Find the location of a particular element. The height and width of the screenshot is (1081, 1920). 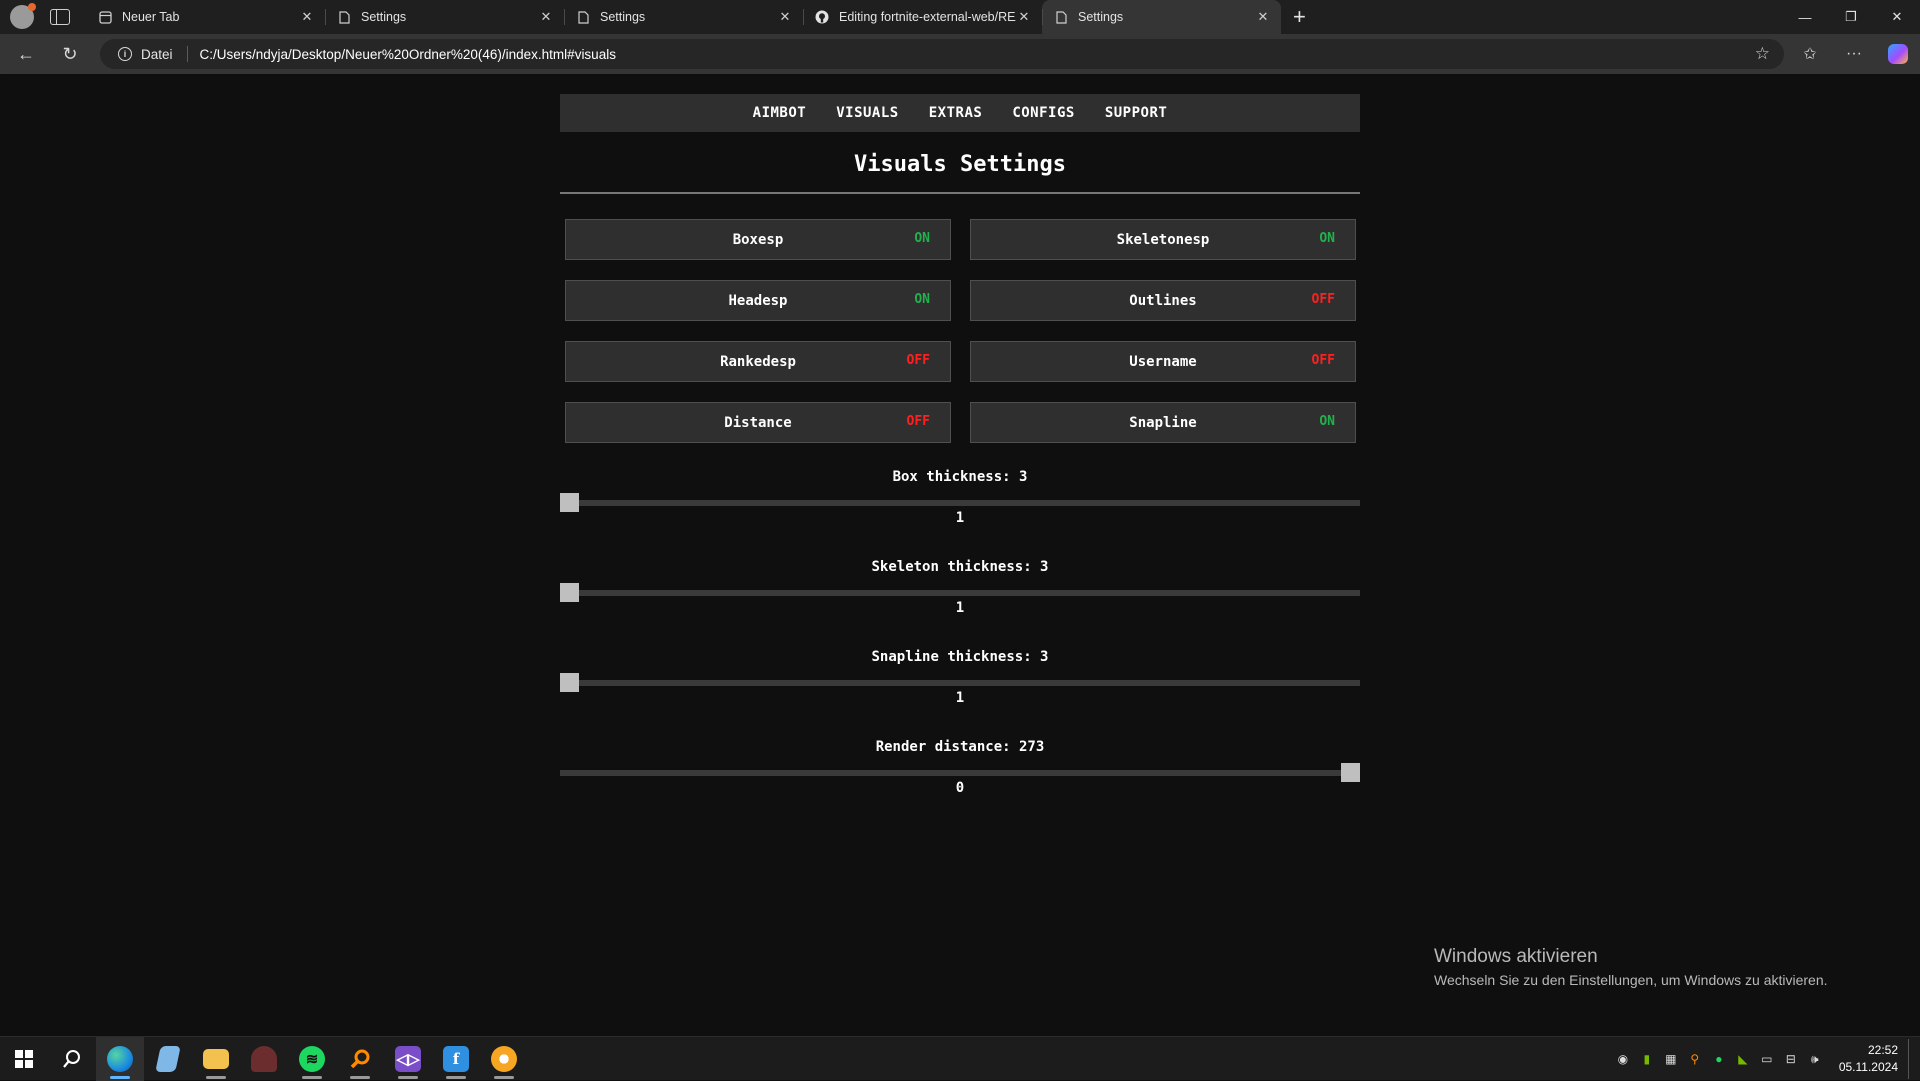

menu-aimbot: AIMBOT is located at coordinates (780, 113).